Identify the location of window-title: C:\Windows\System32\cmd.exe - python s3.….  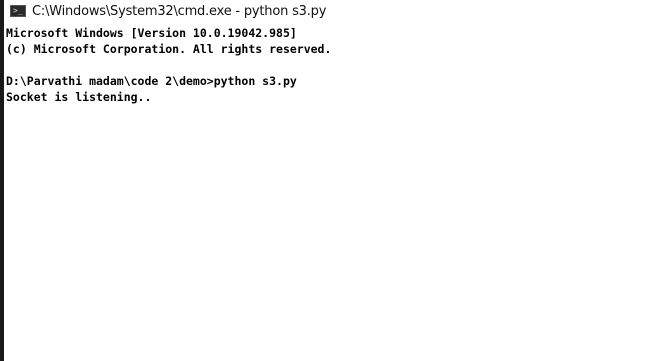
(179, 11).